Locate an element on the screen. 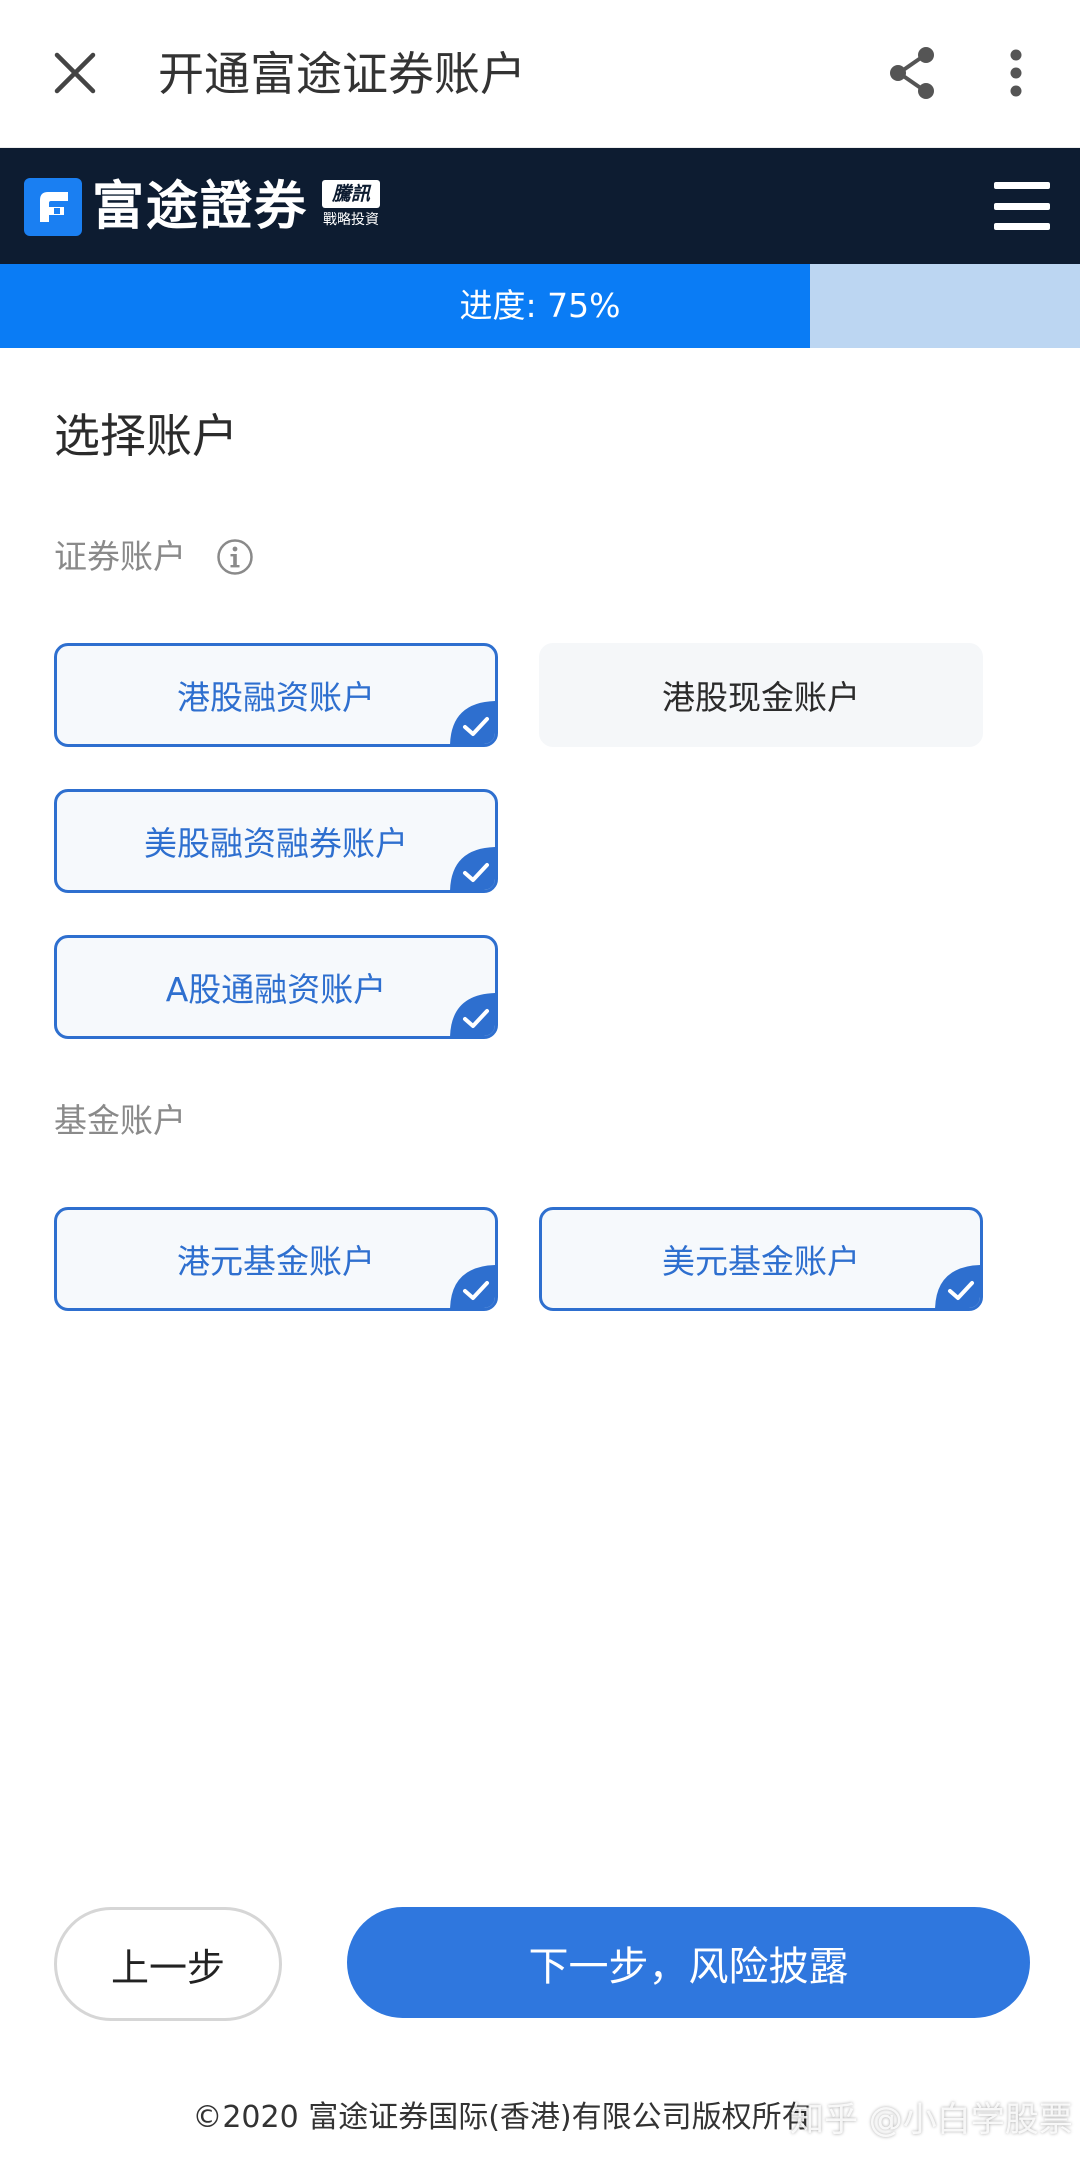  option-label: 美股融资融券账户 is located at coordinates (276, 843).